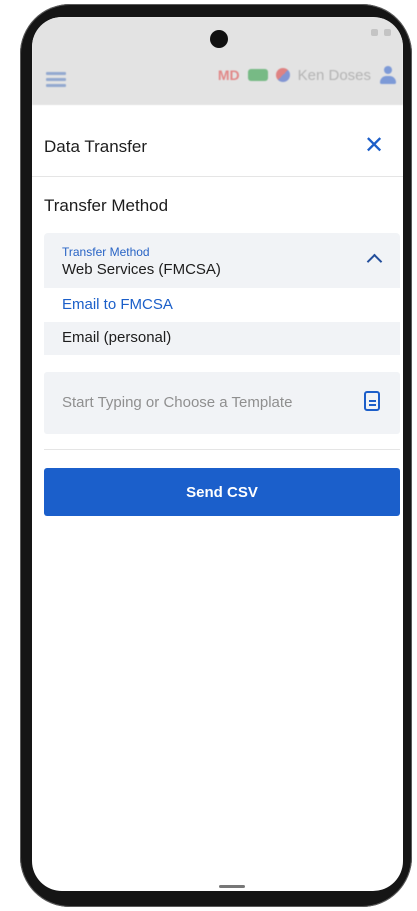  What do you see at coordinates (334, 75) in the screenshot?
I see `user-name: Ken Doses` at bounding box center [334, 75].